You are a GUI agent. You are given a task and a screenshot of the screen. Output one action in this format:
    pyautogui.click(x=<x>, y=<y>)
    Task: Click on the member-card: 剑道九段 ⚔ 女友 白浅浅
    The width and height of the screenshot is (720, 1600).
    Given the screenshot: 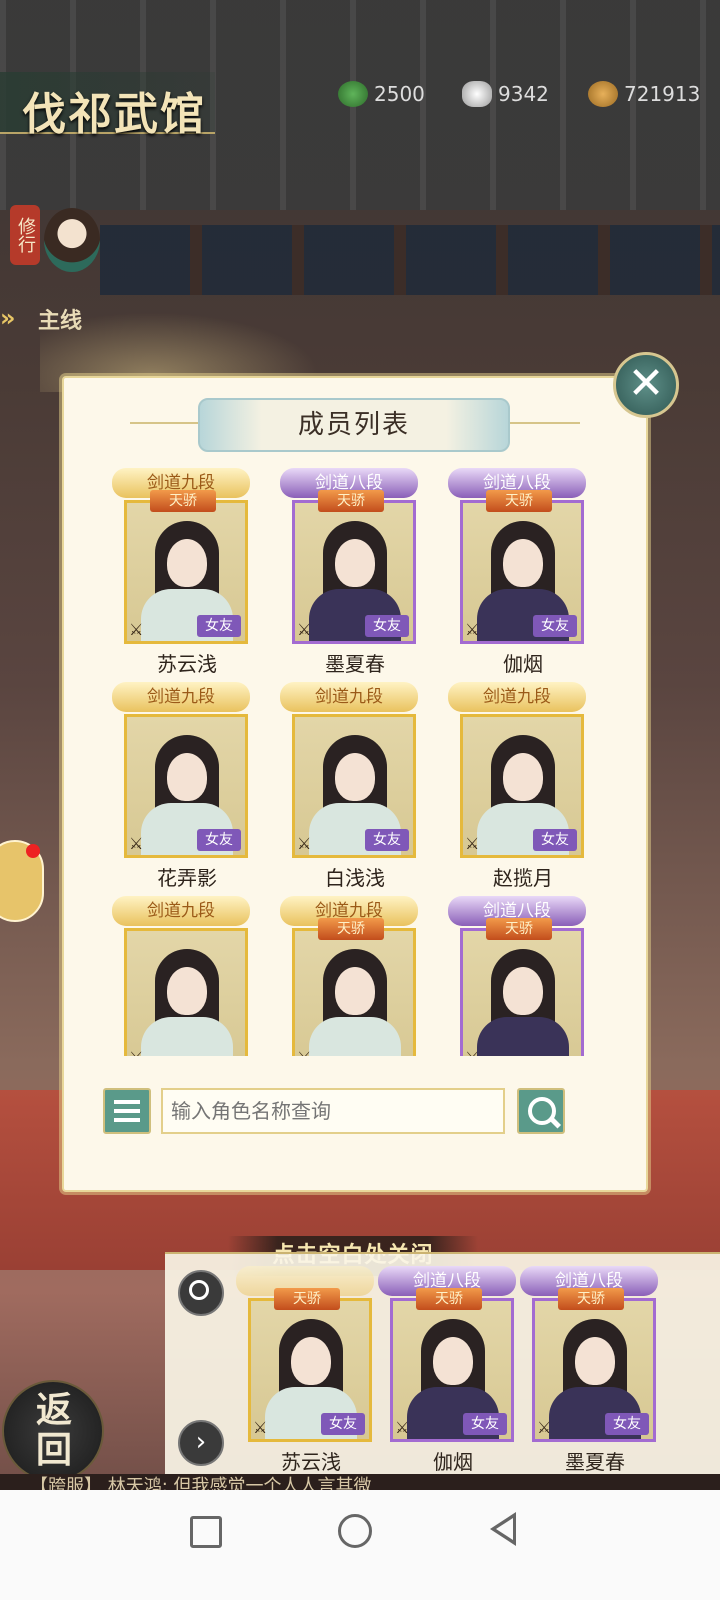 What is the action you would take?
    pyautogui.click(x=349, y=785)
    